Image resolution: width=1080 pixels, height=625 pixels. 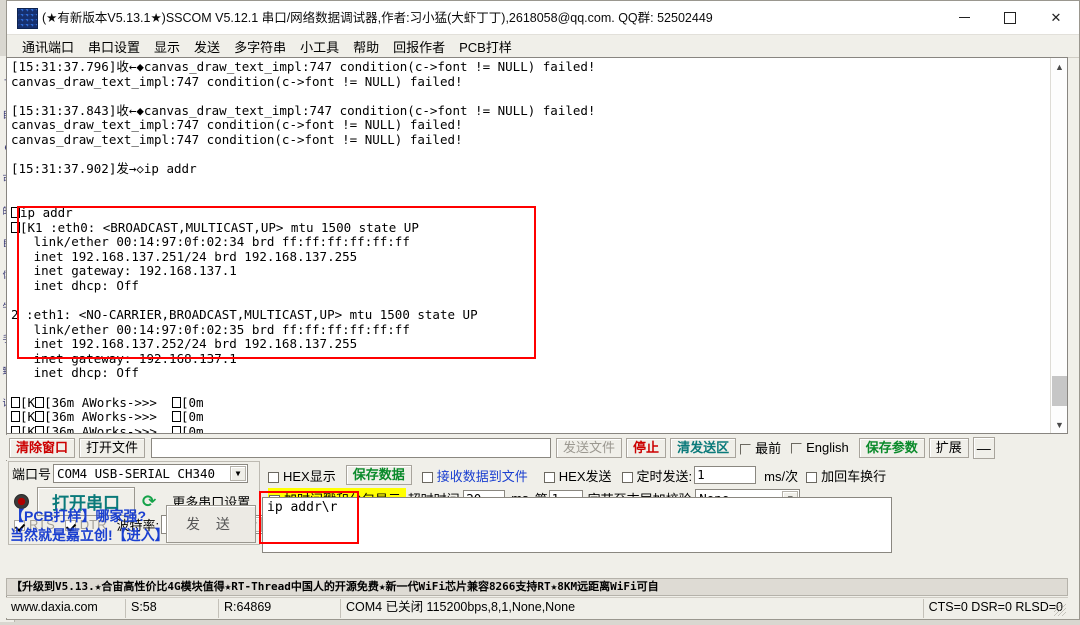 I want to click on topmost-label: 最前, so click(x=768, y=448).